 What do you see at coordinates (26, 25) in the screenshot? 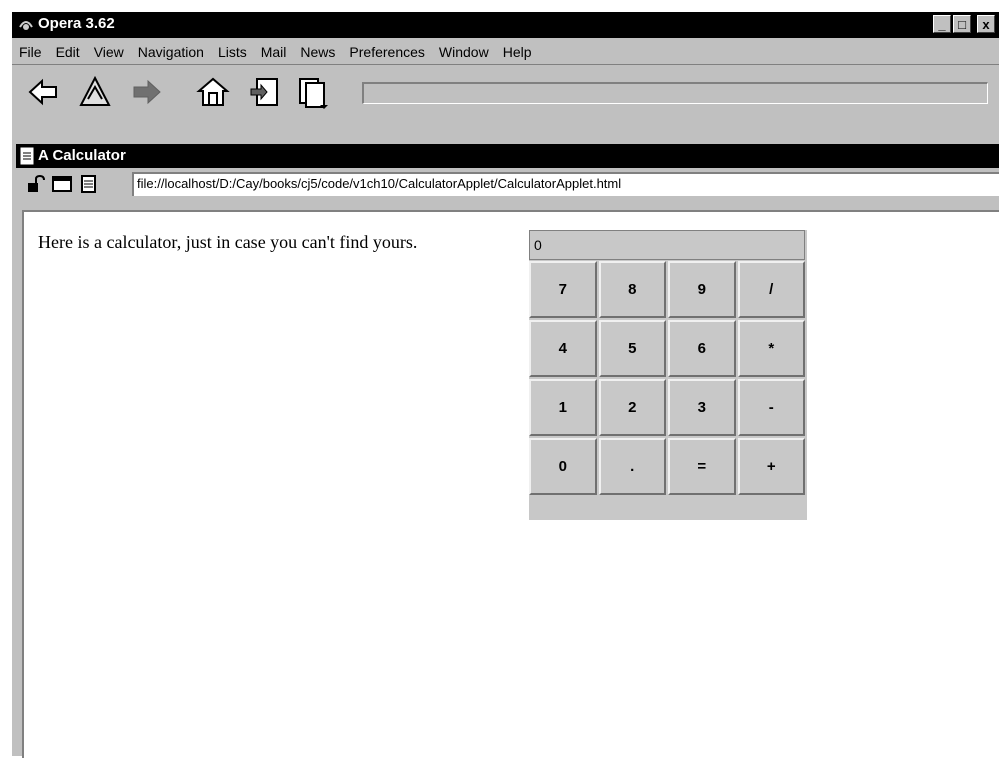
I see `opera-logo-icon` at bounding box center [26, 25].